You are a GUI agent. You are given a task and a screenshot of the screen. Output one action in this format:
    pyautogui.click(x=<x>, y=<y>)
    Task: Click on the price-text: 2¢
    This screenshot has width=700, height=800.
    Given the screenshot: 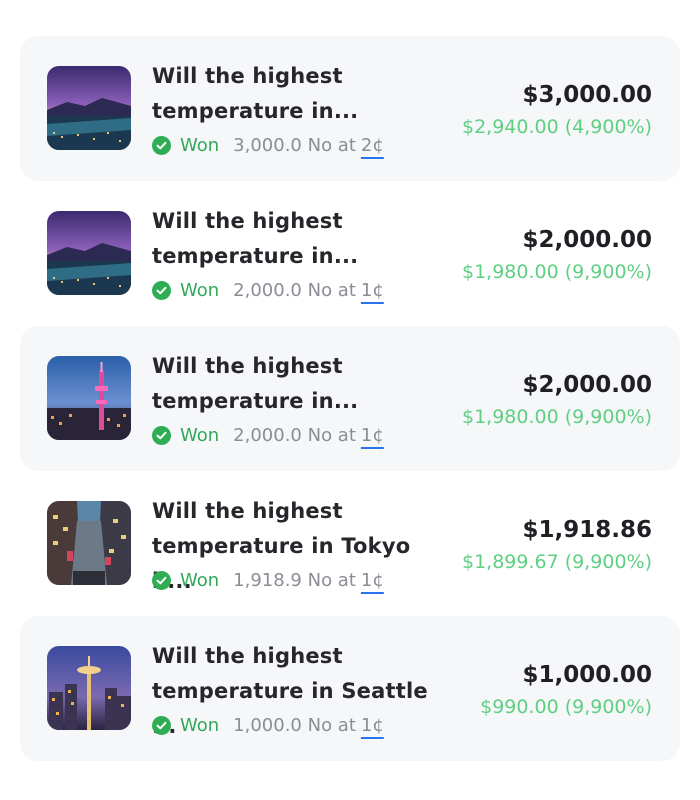 What is the action you would take?
    pyautogui.click(x=372, y=145)
    